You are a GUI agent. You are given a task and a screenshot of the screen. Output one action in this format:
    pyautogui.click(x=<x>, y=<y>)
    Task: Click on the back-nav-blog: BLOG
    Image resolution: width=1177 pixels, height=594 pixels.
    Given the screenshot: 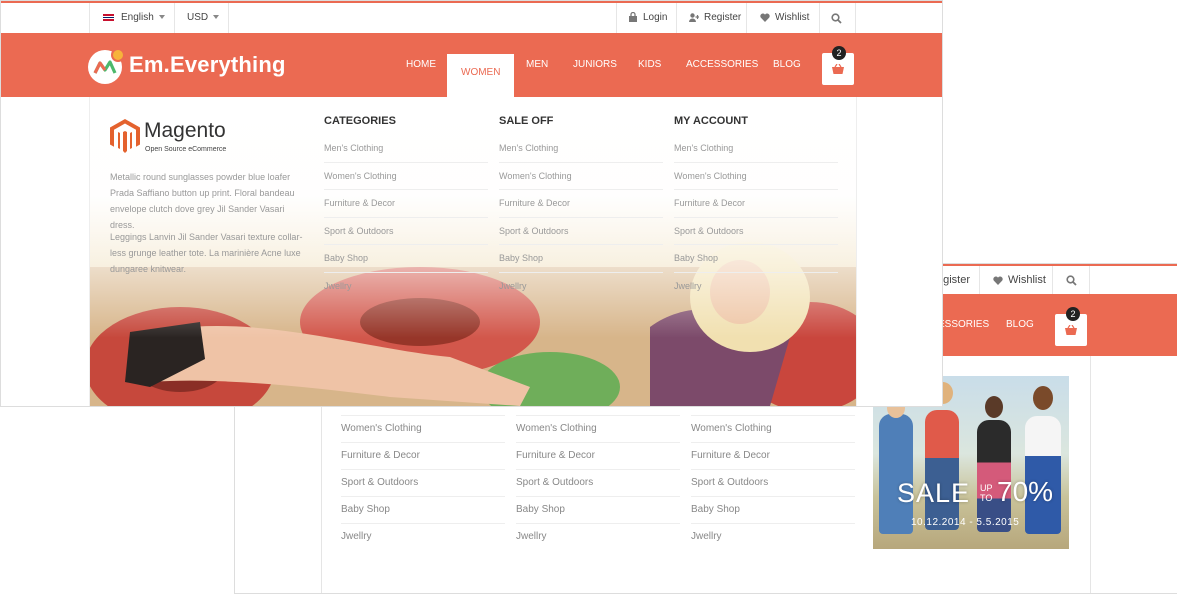 What is the action you would take?
    pyautogui.click(x=1020, y=325)
    